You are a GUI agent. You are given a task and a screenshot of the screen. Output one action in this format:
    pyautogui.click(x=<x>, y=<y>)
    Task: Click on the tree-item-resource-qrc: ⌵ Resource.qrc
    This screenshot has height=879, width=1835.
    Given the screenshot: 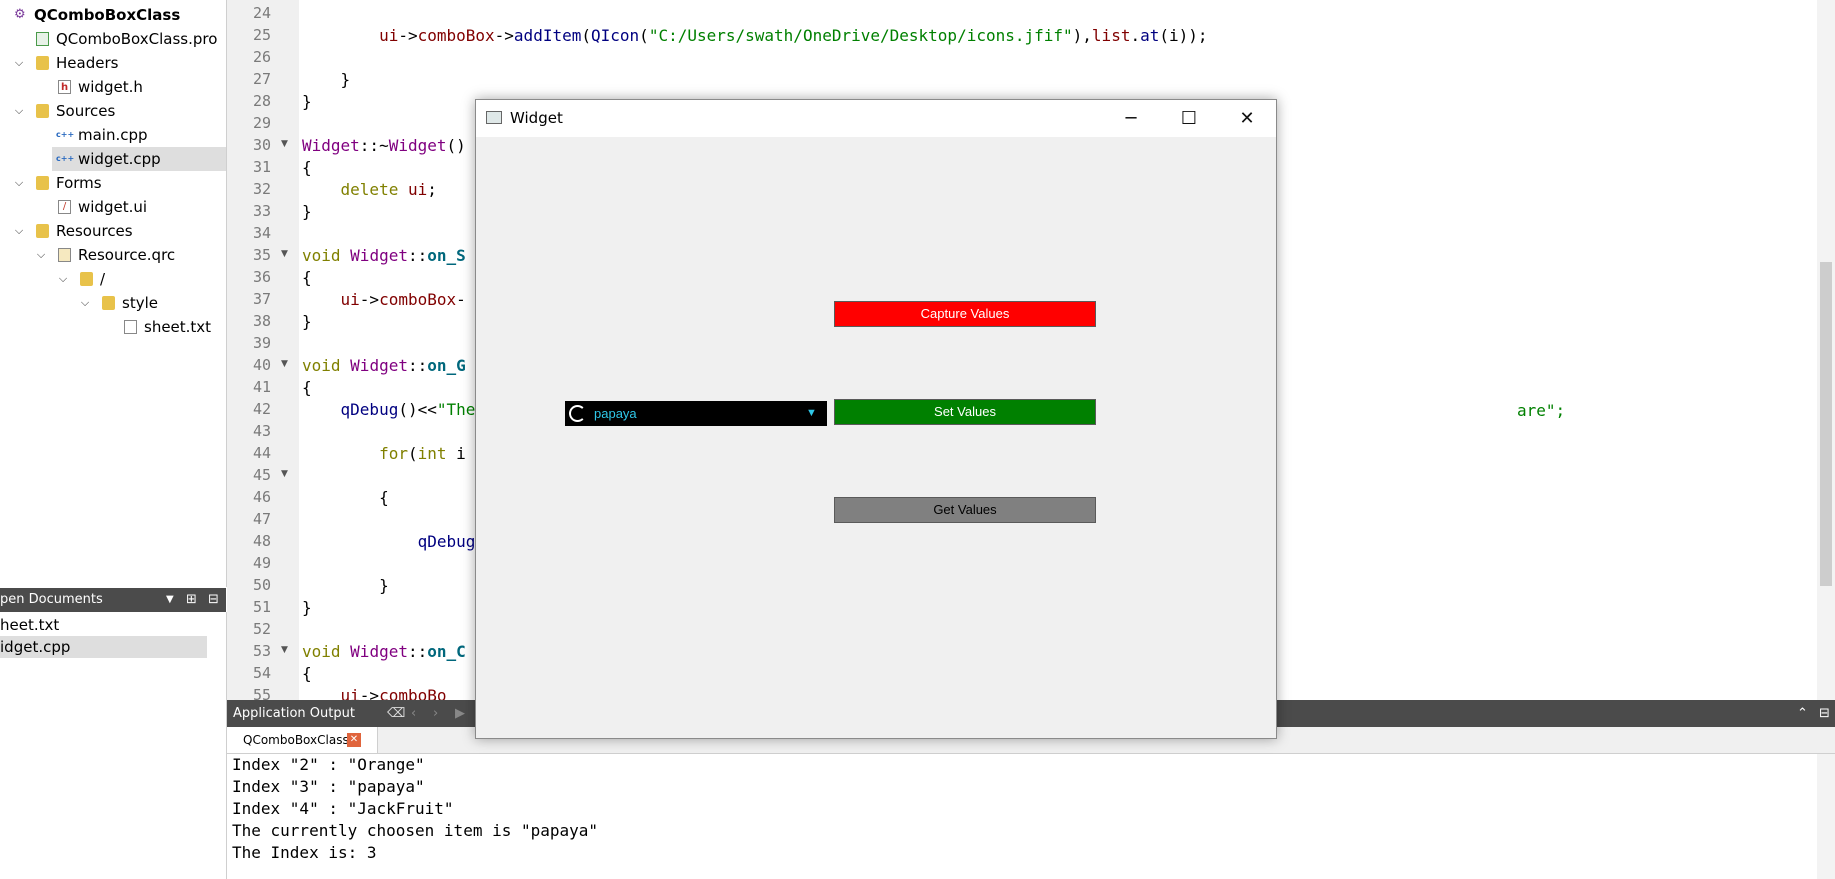 What is the action you would take?
    pyautogui.click(x=113, y=255)
    